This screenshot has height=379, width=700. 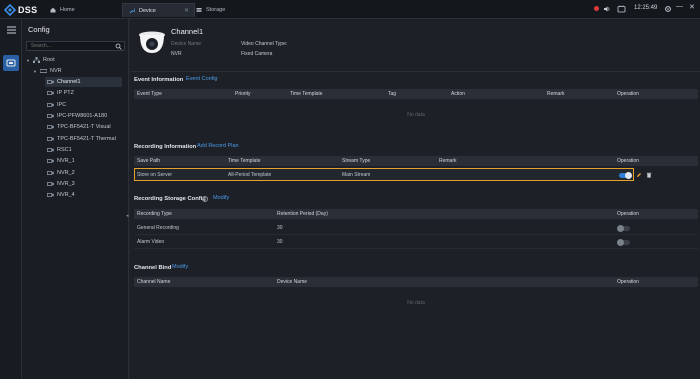 I want to click on home-icon, so click(x=53, y=10).